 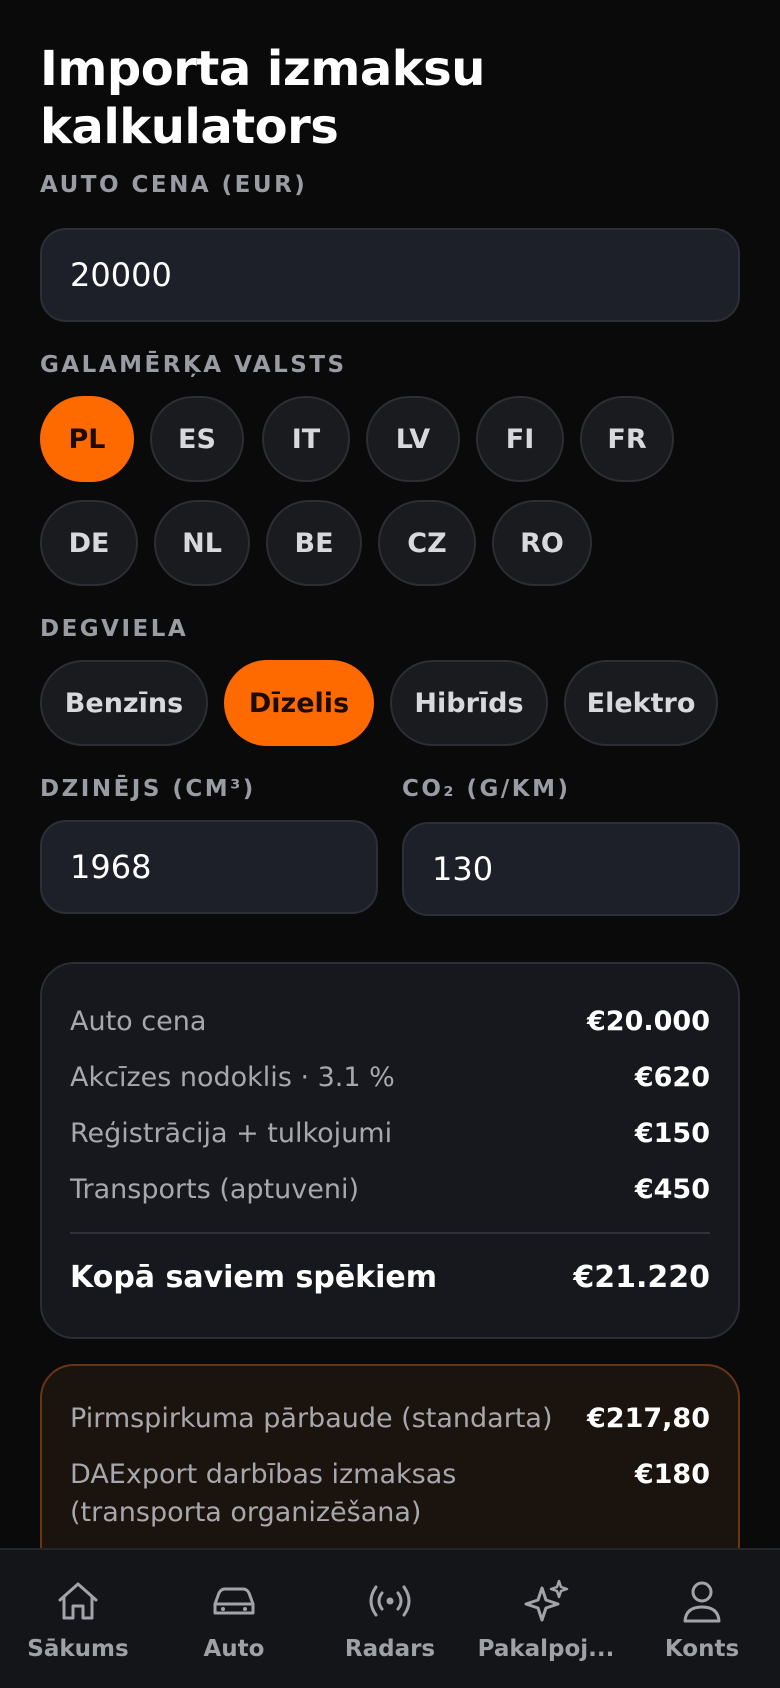 I want to click on country-chip-lv: LV, so click(x=413, y=439).